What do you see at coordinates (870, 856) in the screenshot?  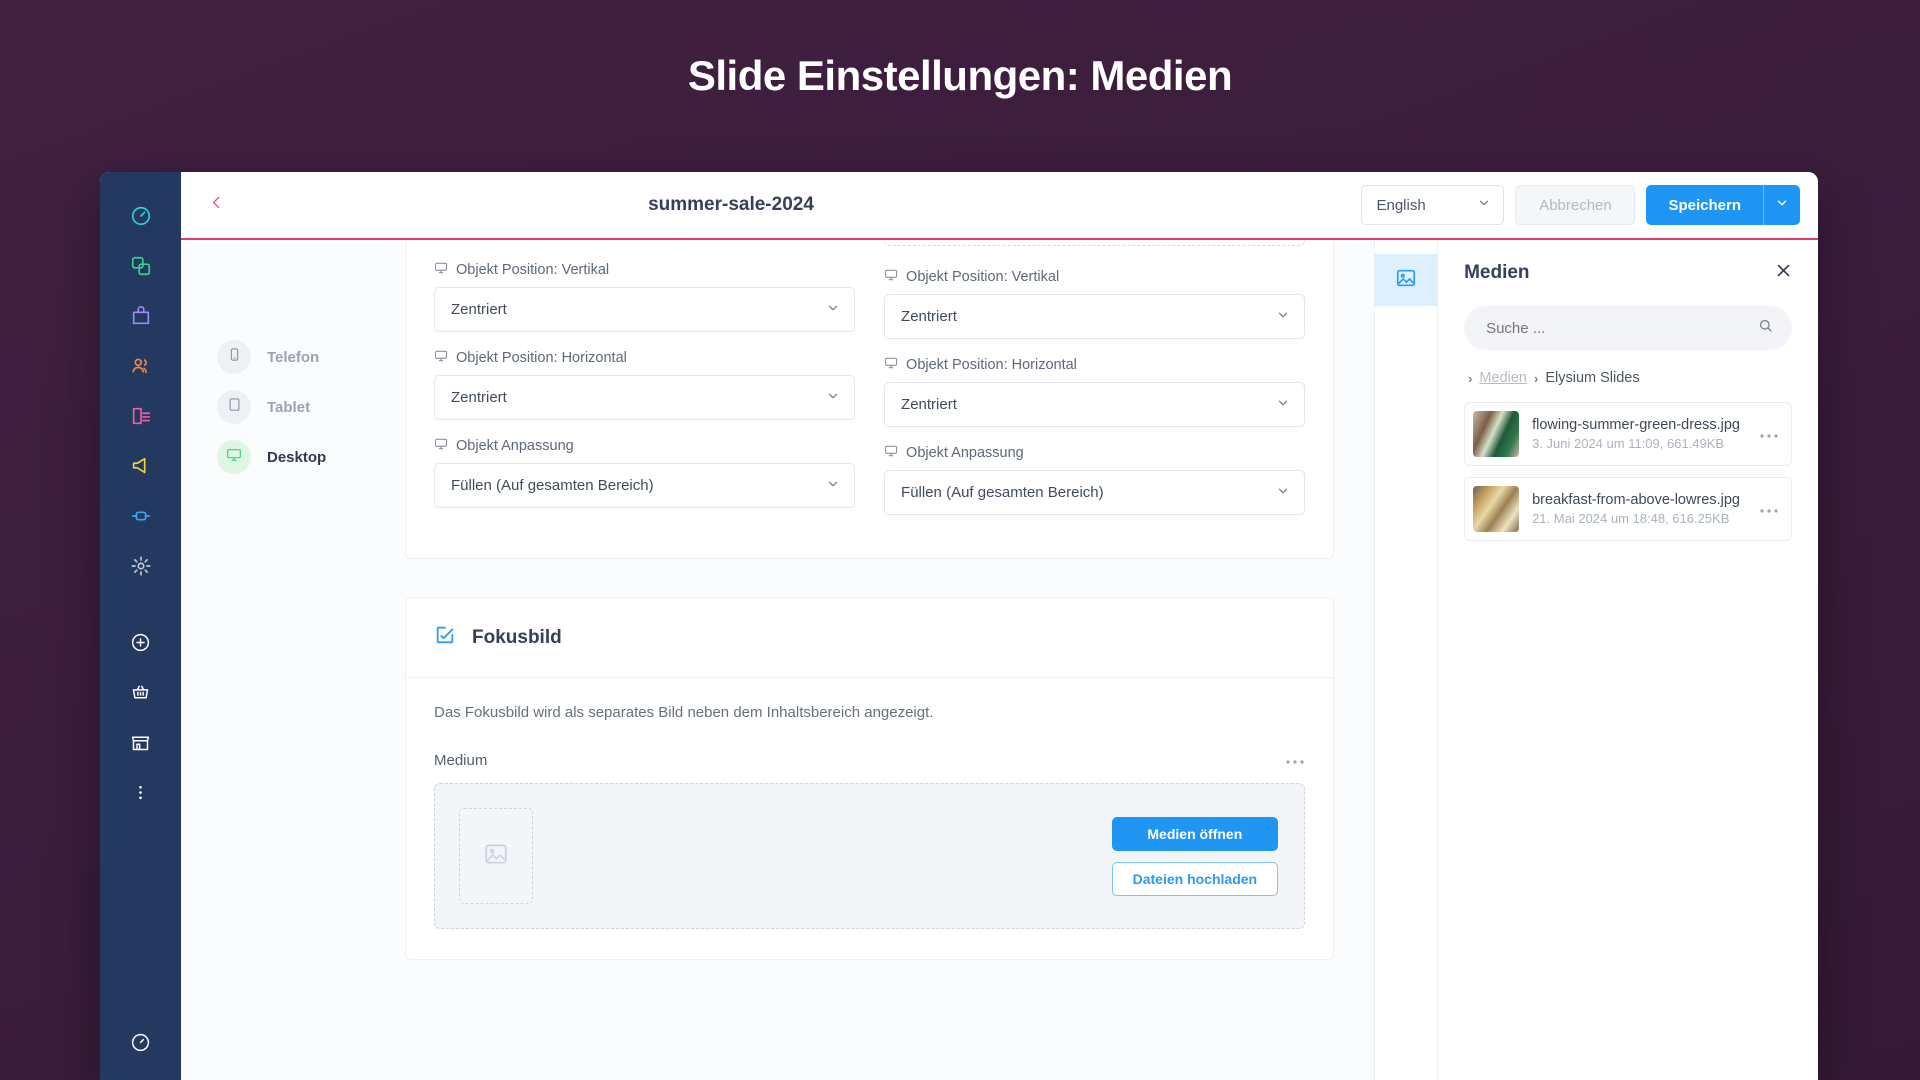 I see `media-dropzone: Medien öffnen Dateien hochladen` at bounding box center [870, 856].